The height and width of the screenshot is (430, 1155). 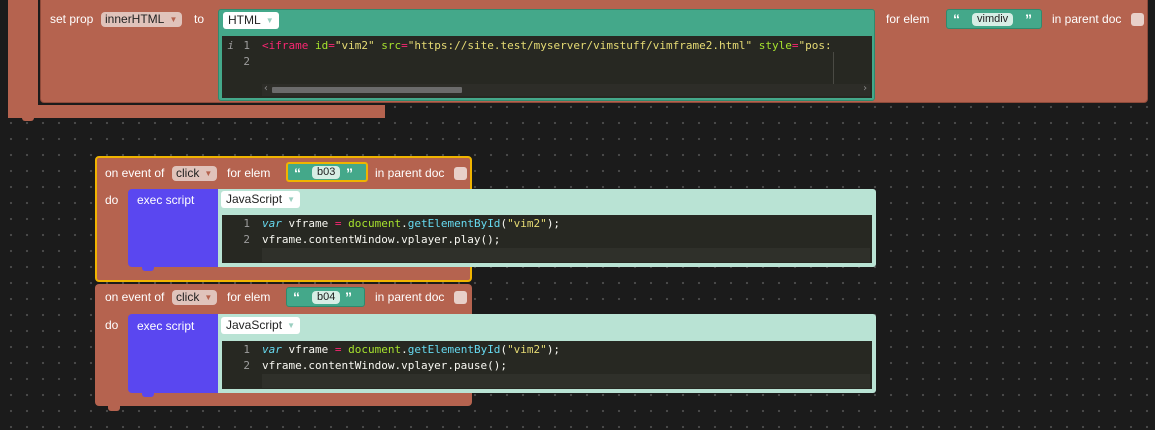 I want to click on outer-block-edge, so click(x=23, y=57).